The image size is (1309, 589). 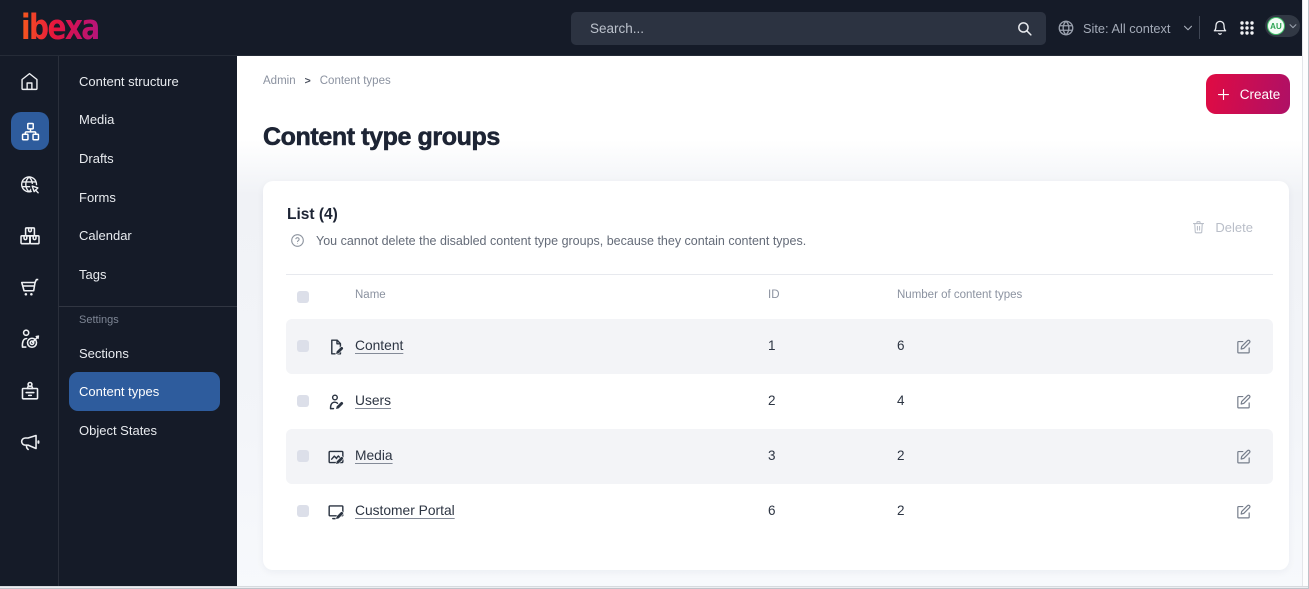 I want to click on sidebar-item-label: Calendar, so click(x=105, y=235).